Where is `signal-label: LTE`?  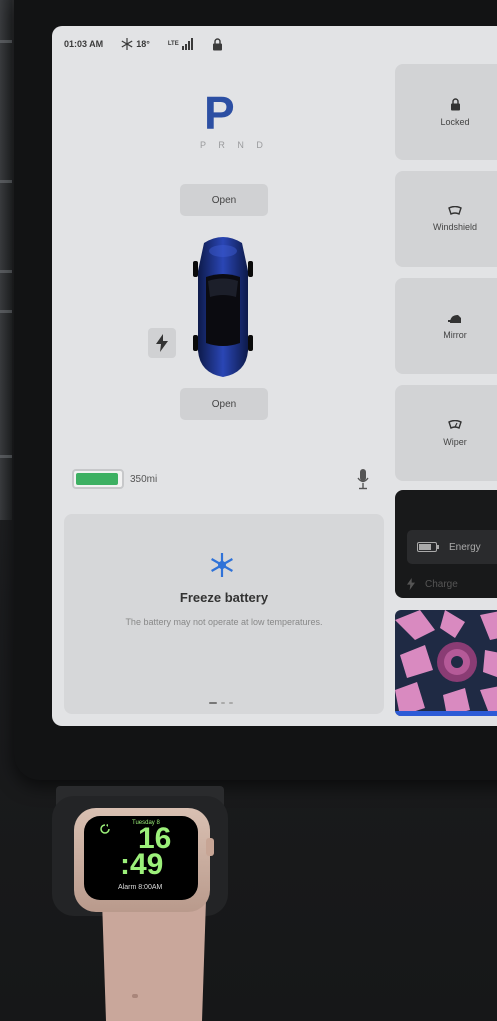
signal-label: LTE is located at coordinates (173, 44).